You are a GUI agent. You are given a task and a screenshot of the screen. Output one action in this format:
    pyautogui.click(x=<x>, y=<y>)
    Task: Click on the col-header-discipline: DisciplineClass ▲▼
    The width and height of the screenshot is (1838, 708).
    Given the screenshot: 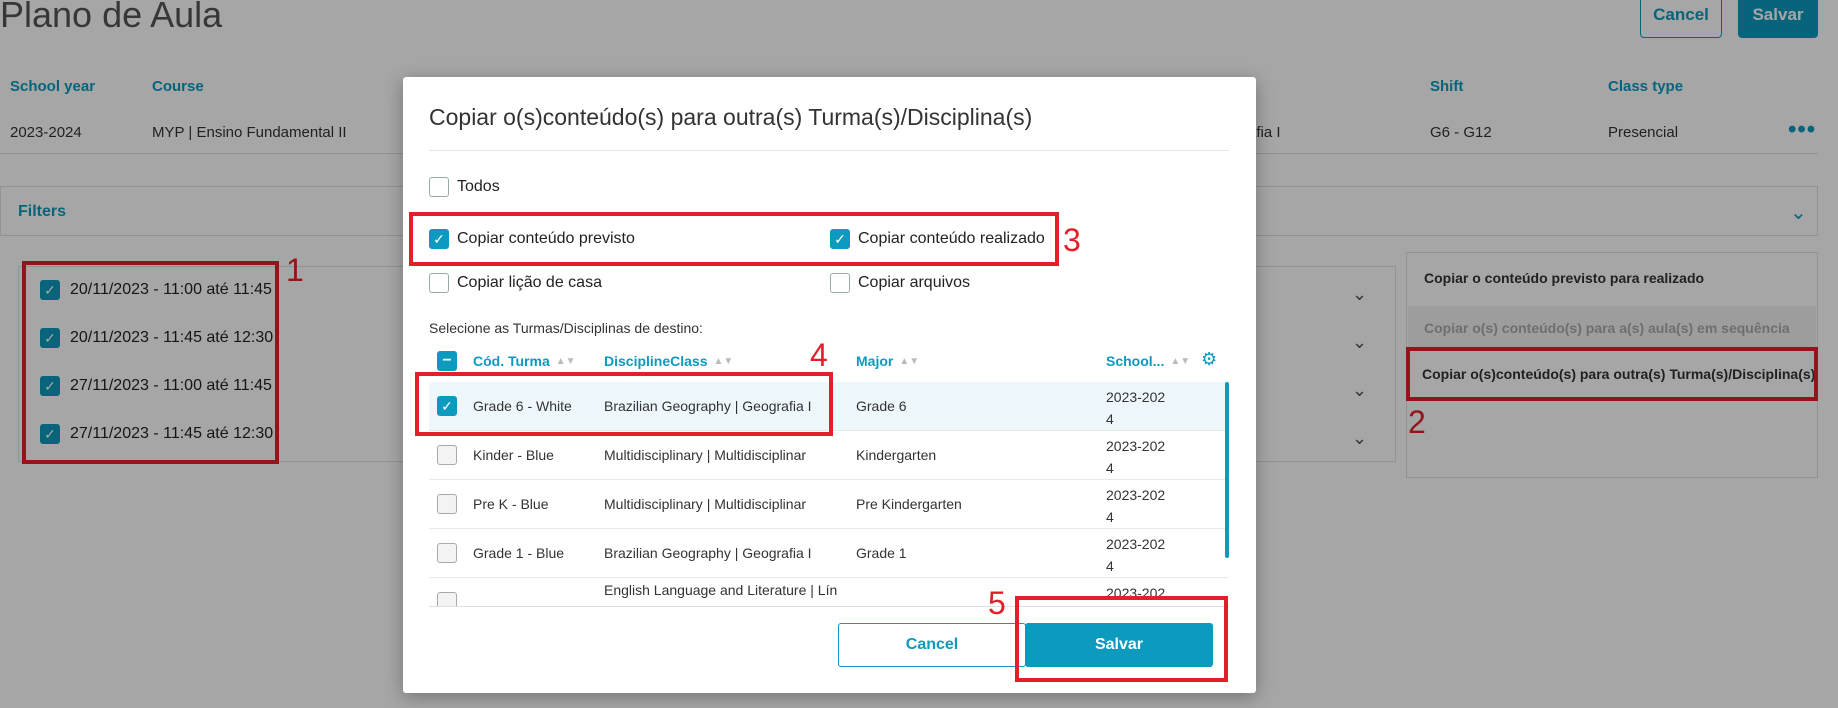 What is the action you would take?
    pyautogui.click(x=668, y=361)
    